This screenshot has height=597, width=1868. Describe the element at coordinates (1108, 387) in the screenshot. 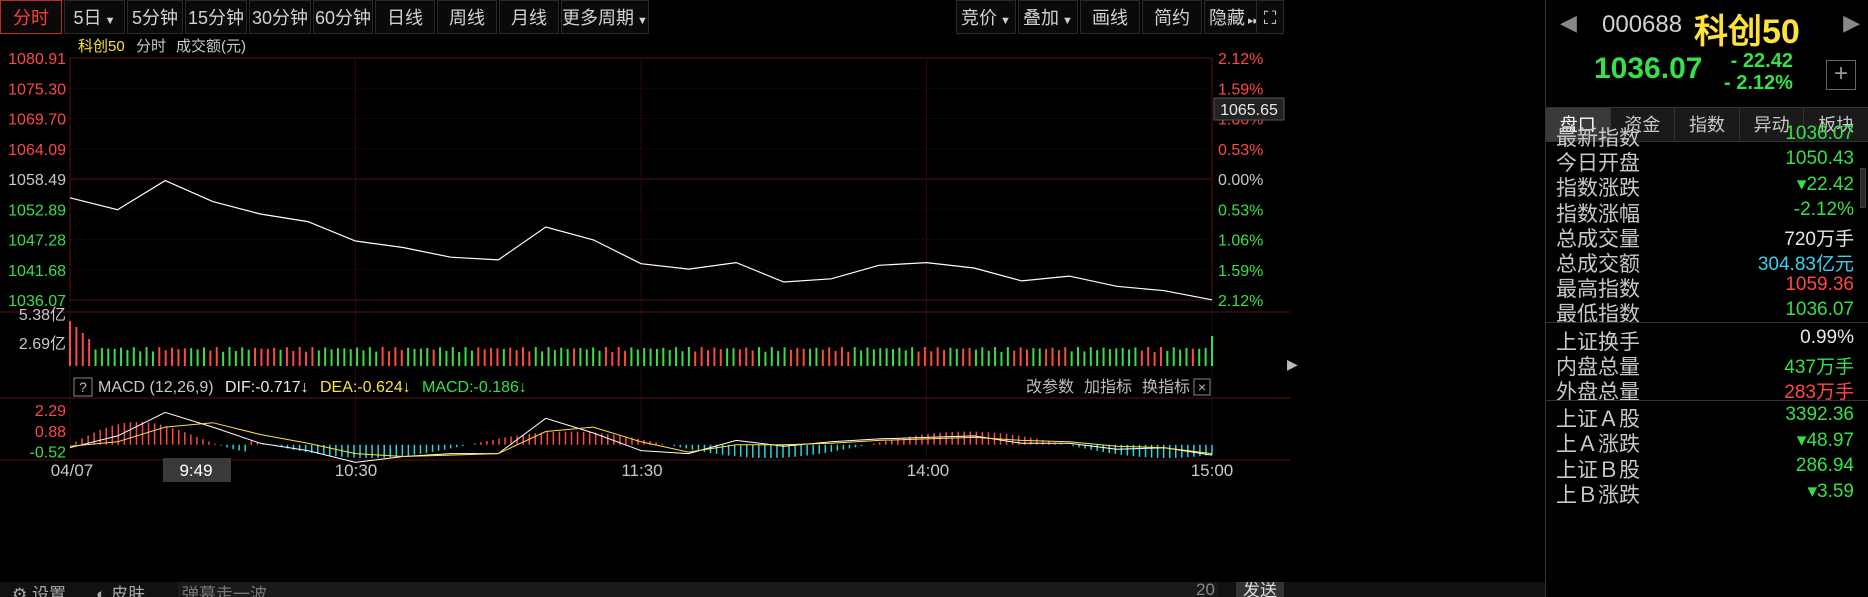

I see `macd-action-1: 加指标` at that location.